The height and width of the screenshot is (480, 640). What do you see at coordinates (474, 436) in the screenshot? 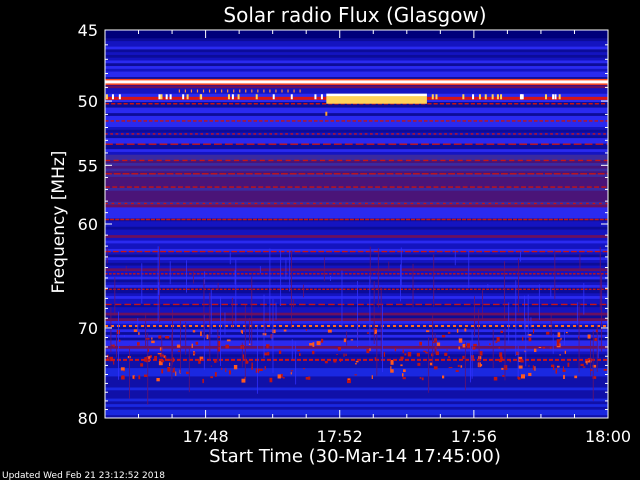
I see `x-tick-label: 17:56` at bounding box center [474, 436].